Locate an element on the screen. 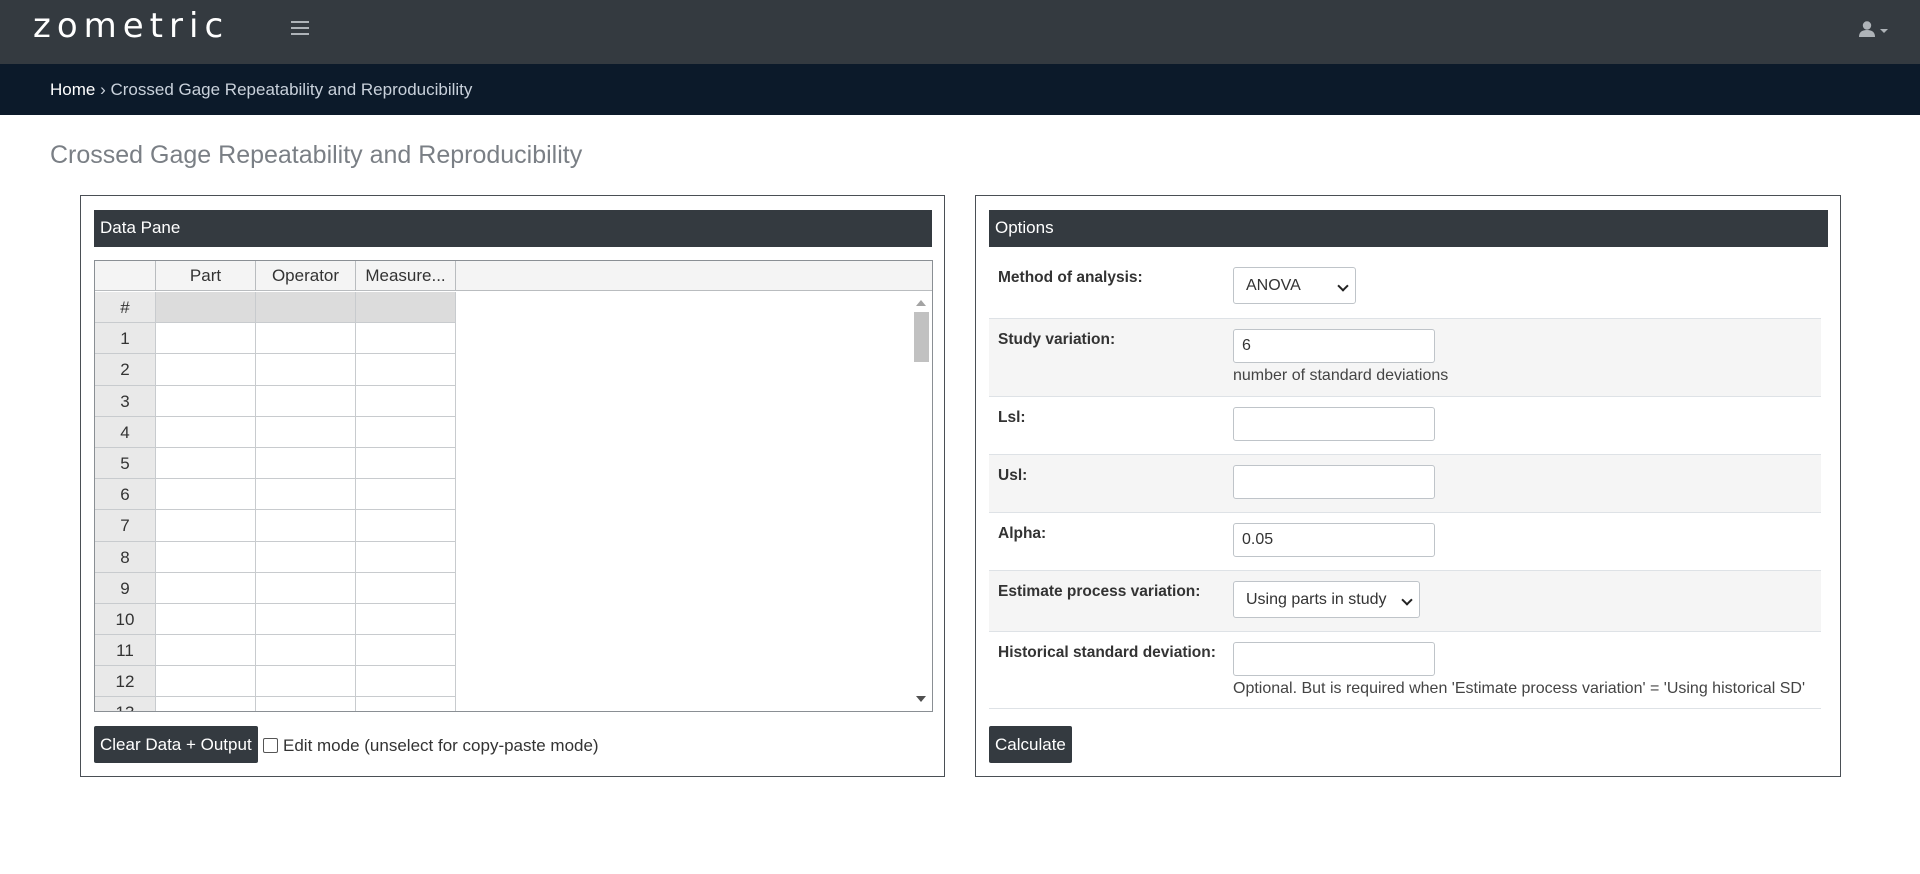 This screenshot has width=1920, height=874. row-number: 8 is located at coordinates (125, 557).